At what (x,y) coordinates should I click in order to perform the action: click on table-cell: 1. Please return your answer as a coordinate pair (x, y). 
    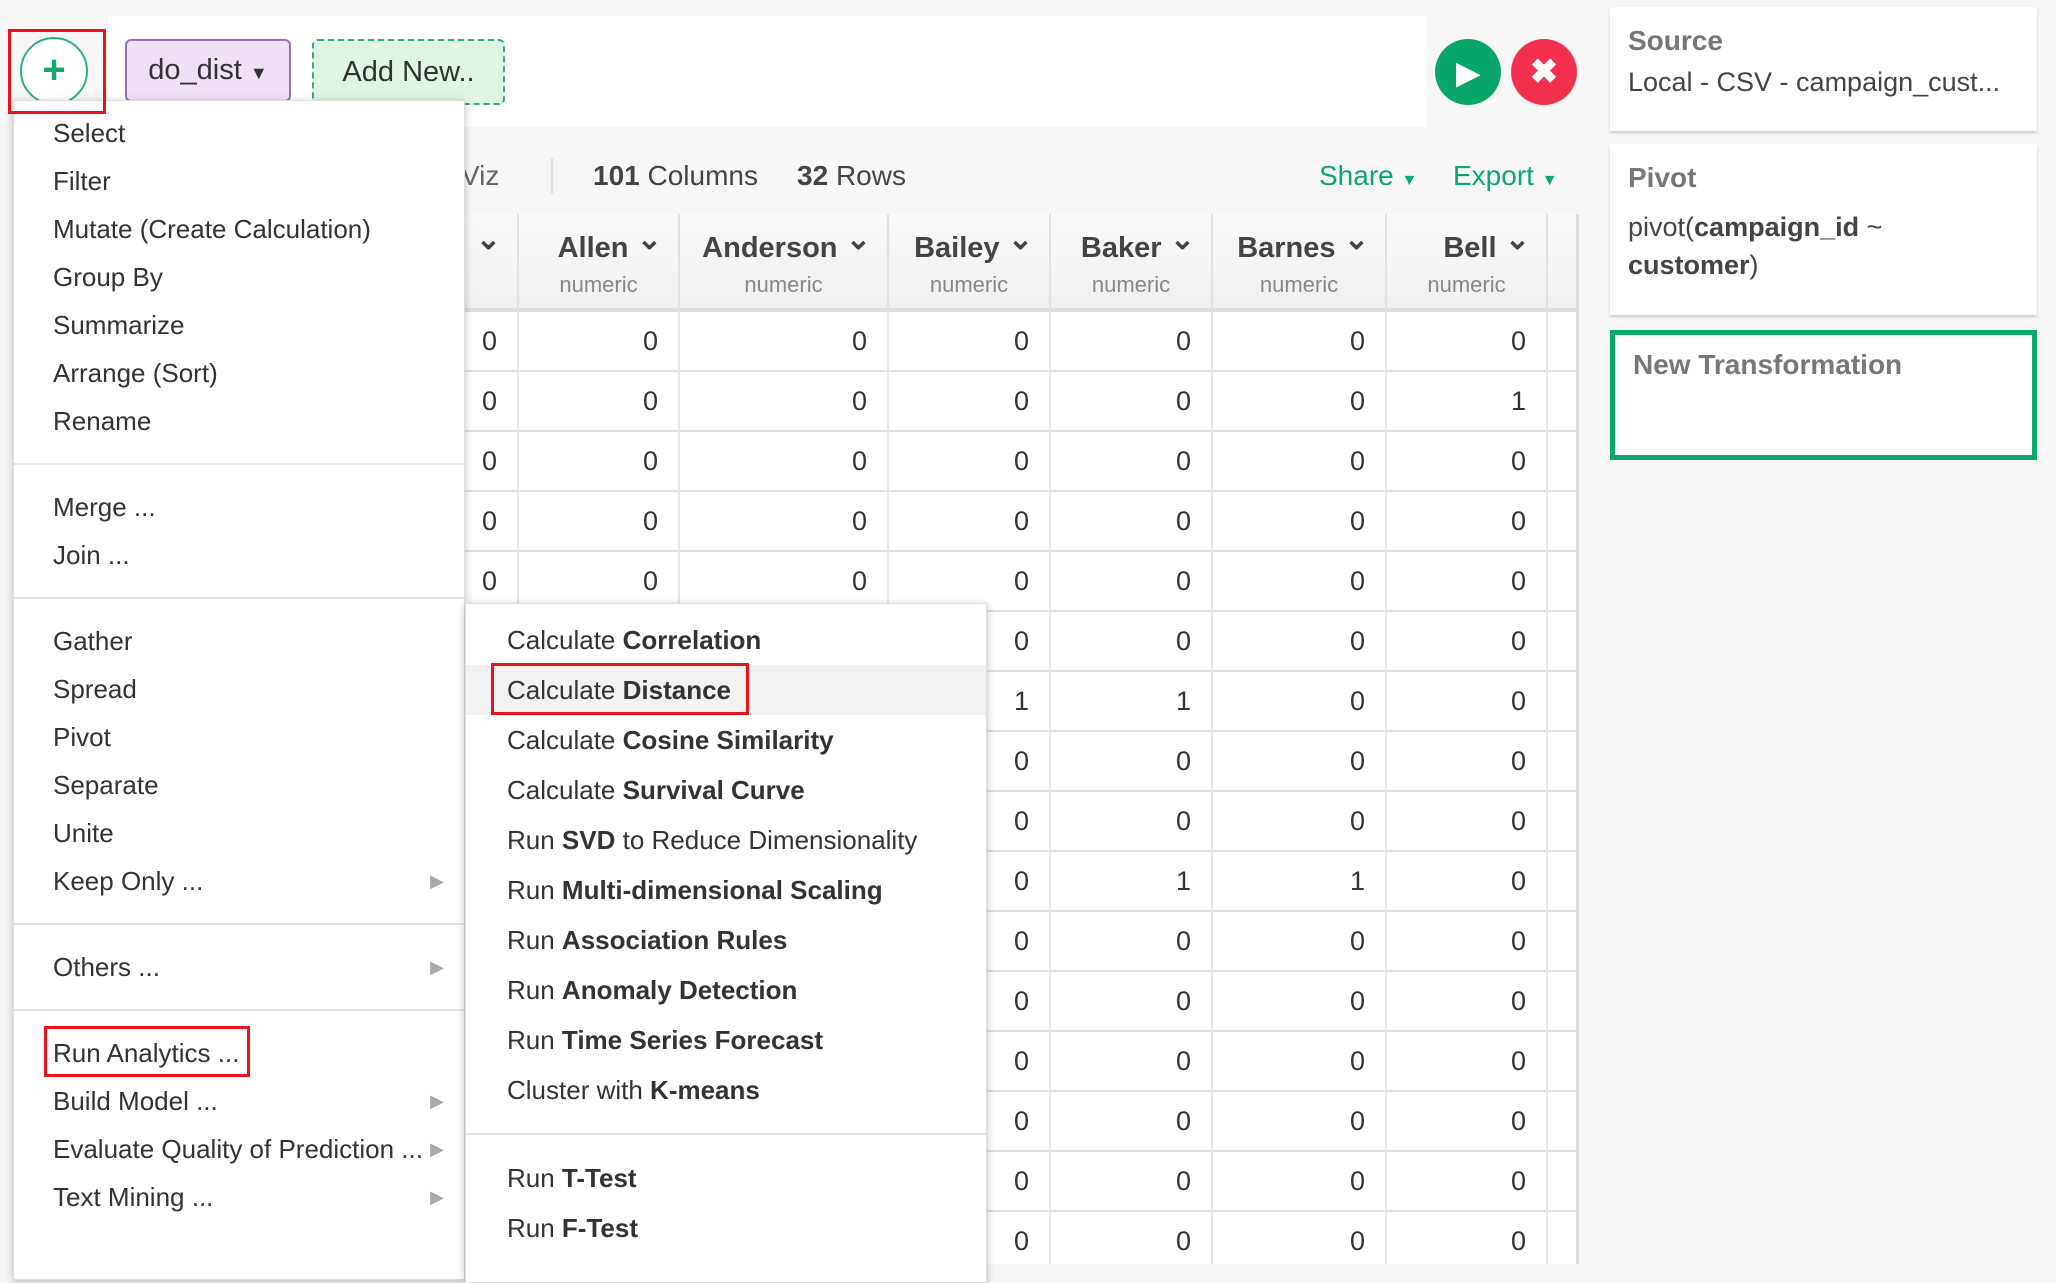
    Looking at the image, I should click on (1467, 402).